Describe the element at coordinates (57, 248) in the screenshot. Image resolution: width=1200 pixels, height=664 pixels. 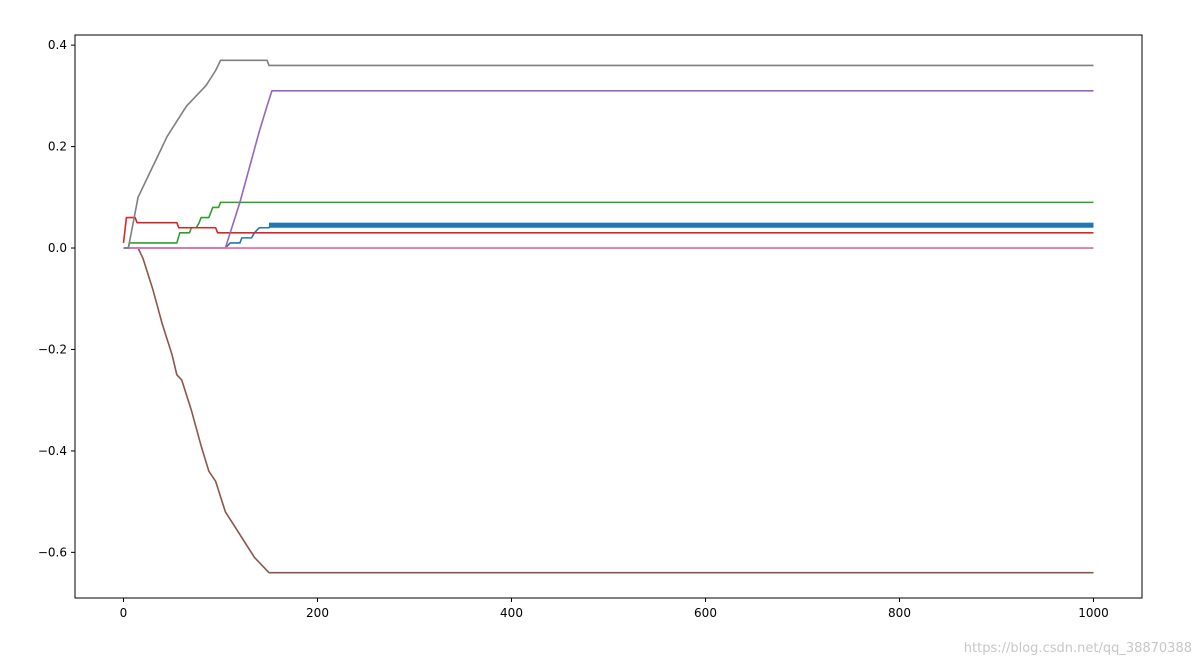
I see `y-tick-label: 0.0` at that location.